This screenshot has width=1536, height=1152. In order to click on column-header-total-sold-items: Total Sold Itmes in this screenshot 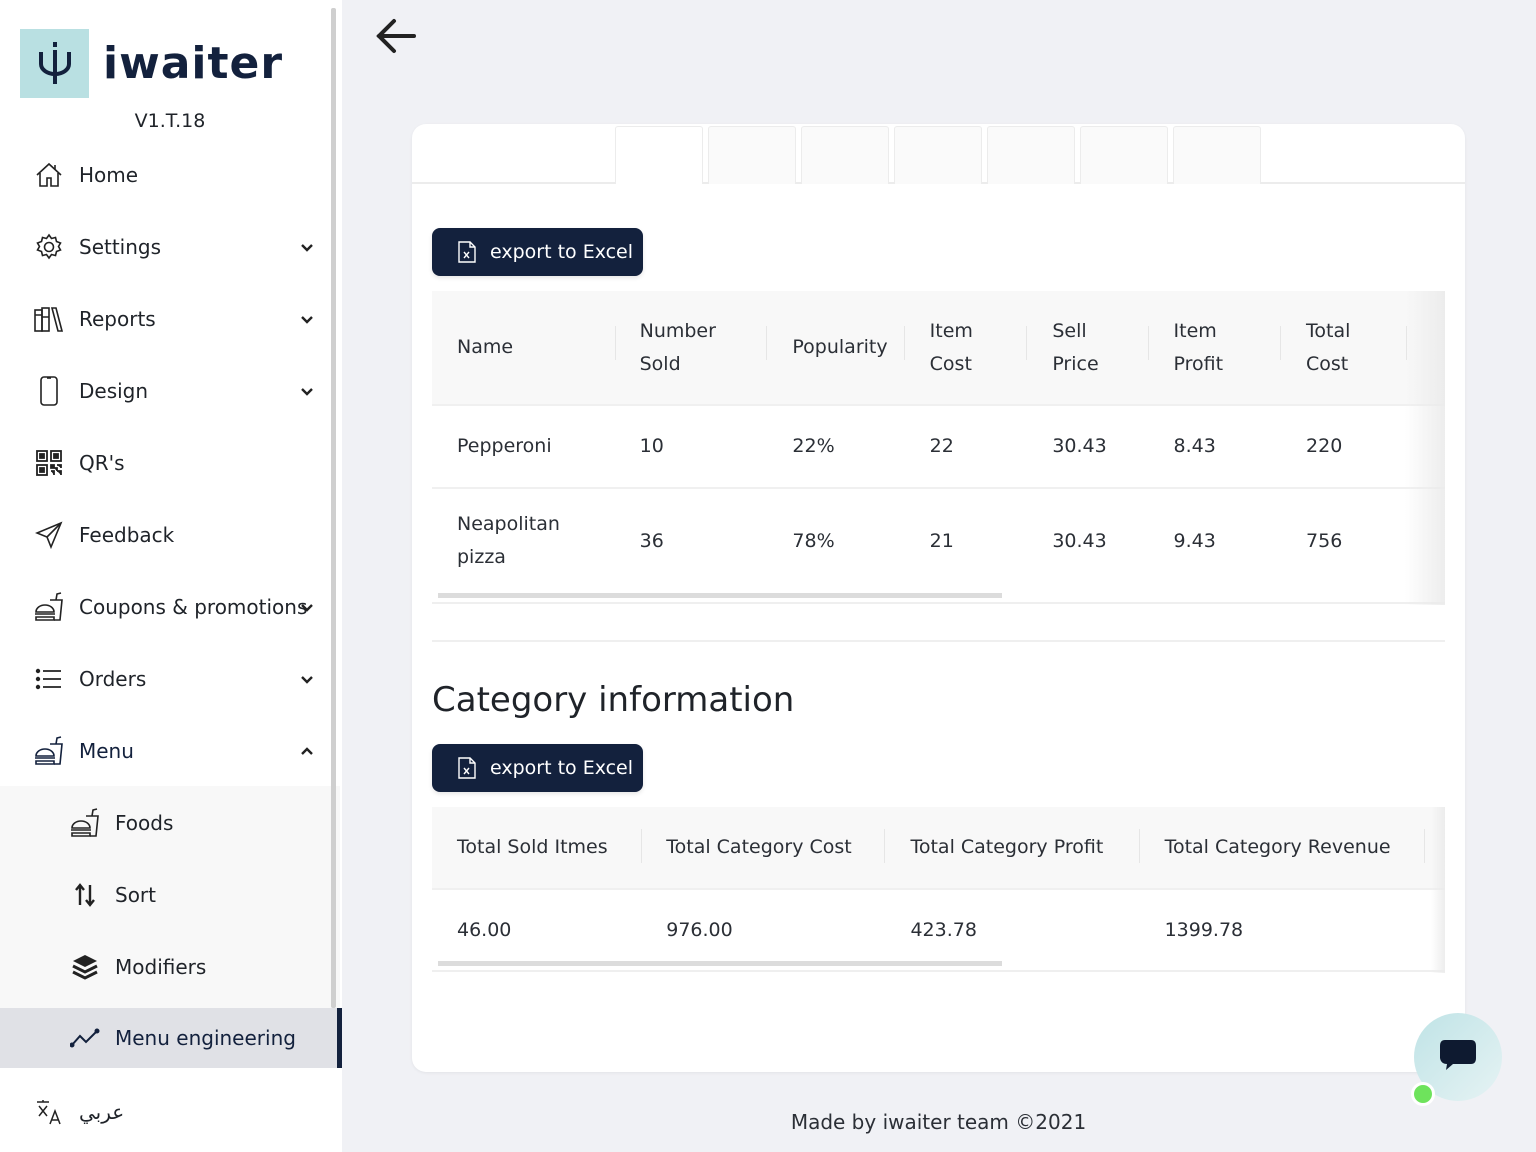, I will do `click(537, 848)`.